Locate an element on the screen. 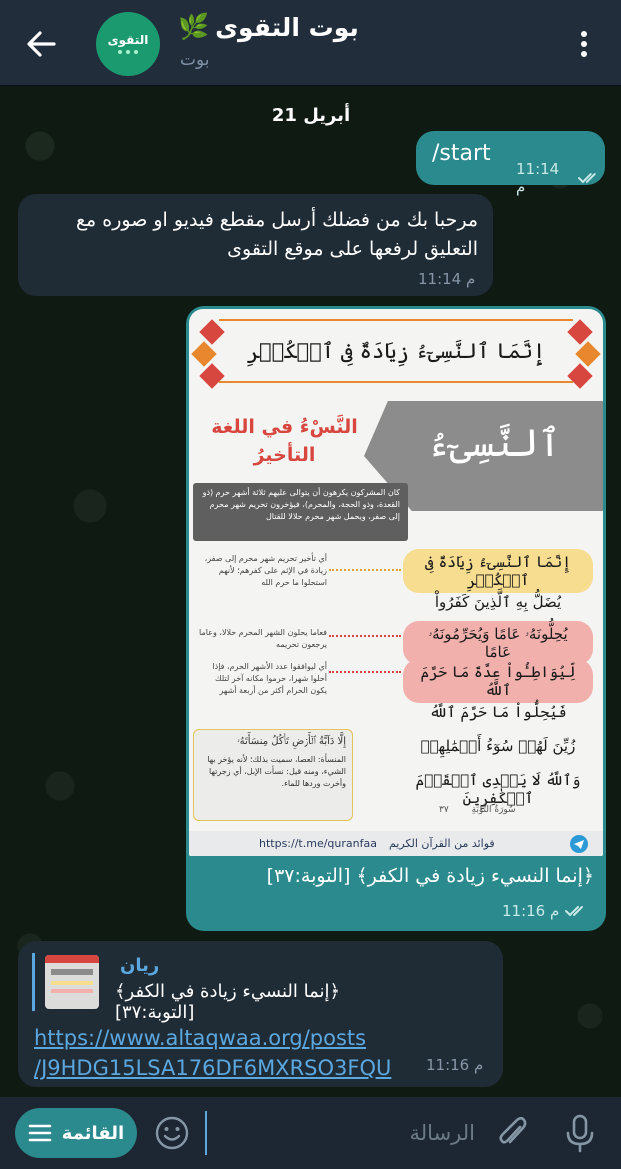  avatar-logo-text: التقوى is located at coordinates (128, 39).